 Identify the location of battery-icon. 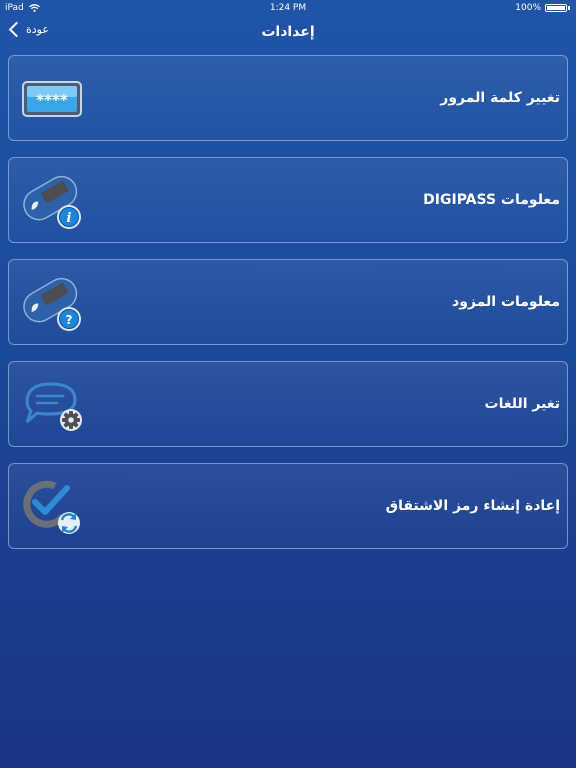
(556, 8).